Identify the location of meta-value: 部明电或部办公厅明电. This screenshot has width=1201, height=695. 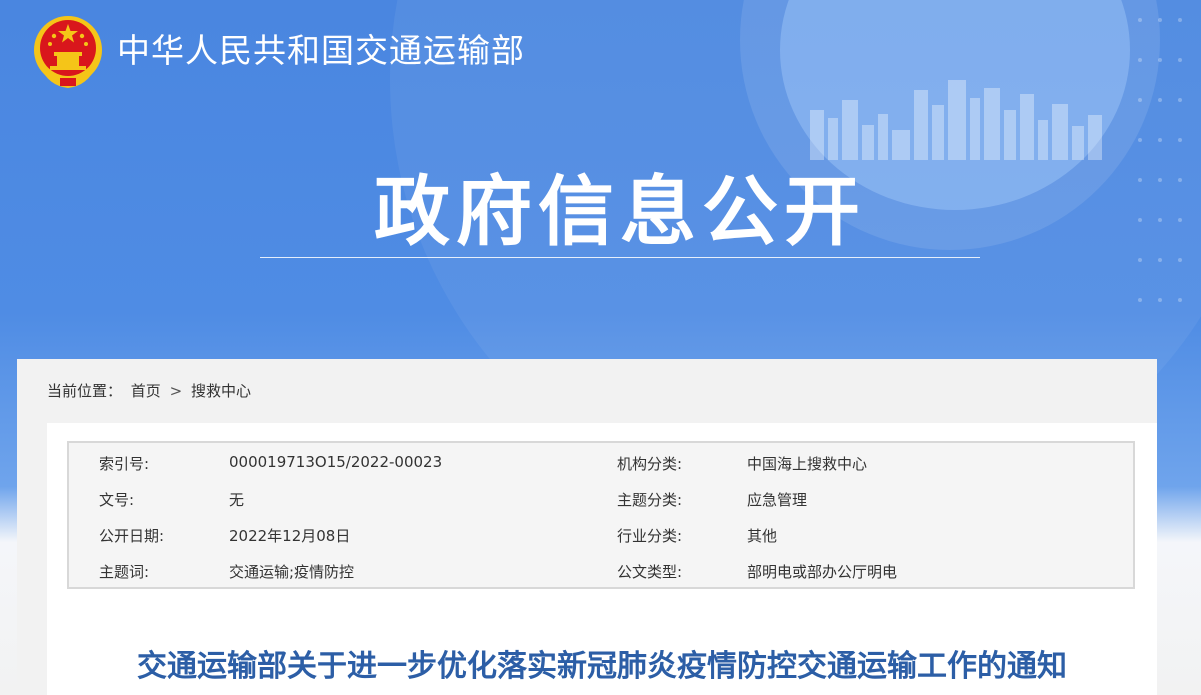
(822, 572).